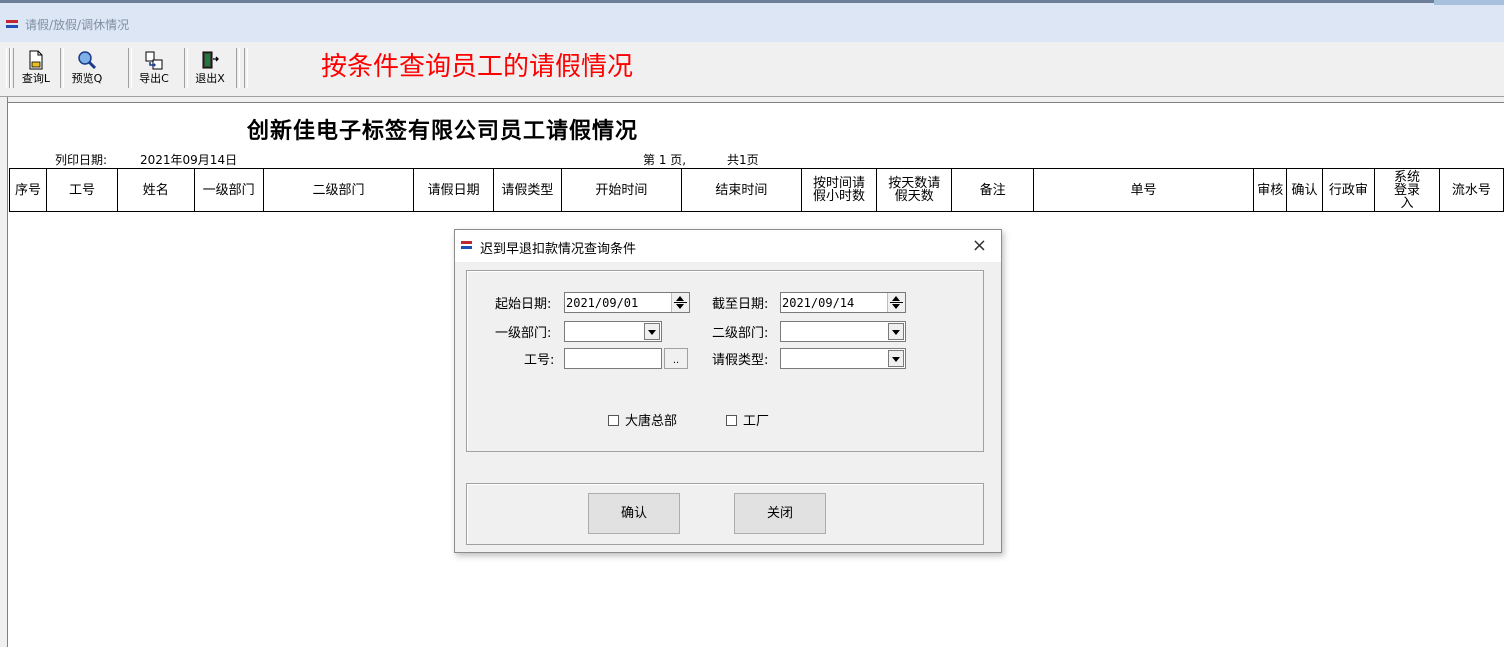 This screenshot has height=647, width=1504. Describe the element at coordinates (154, 78) in the screenshot. I see `export-button-label: 导出C` at that location.